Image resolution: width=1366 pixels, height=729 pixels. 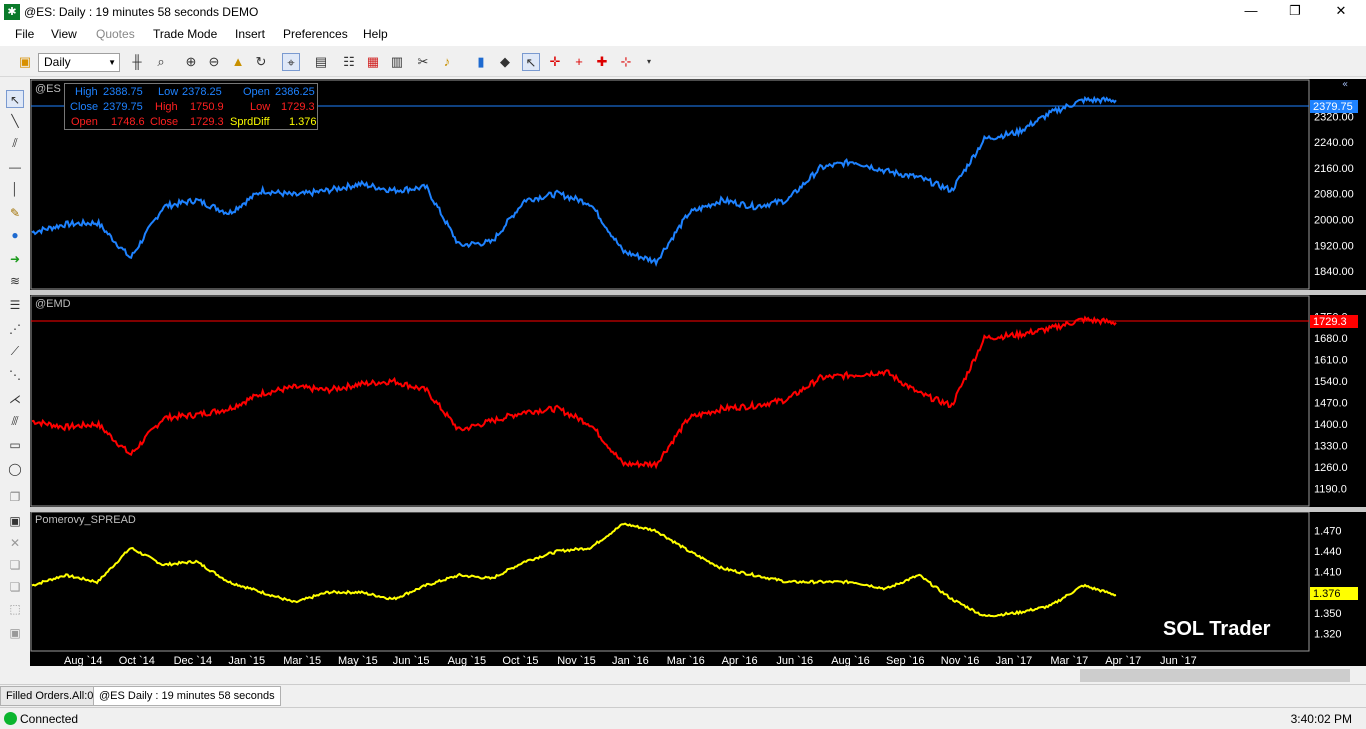 I want to click on spread-tick-label: 1.440, so click(x=1328, y=552).